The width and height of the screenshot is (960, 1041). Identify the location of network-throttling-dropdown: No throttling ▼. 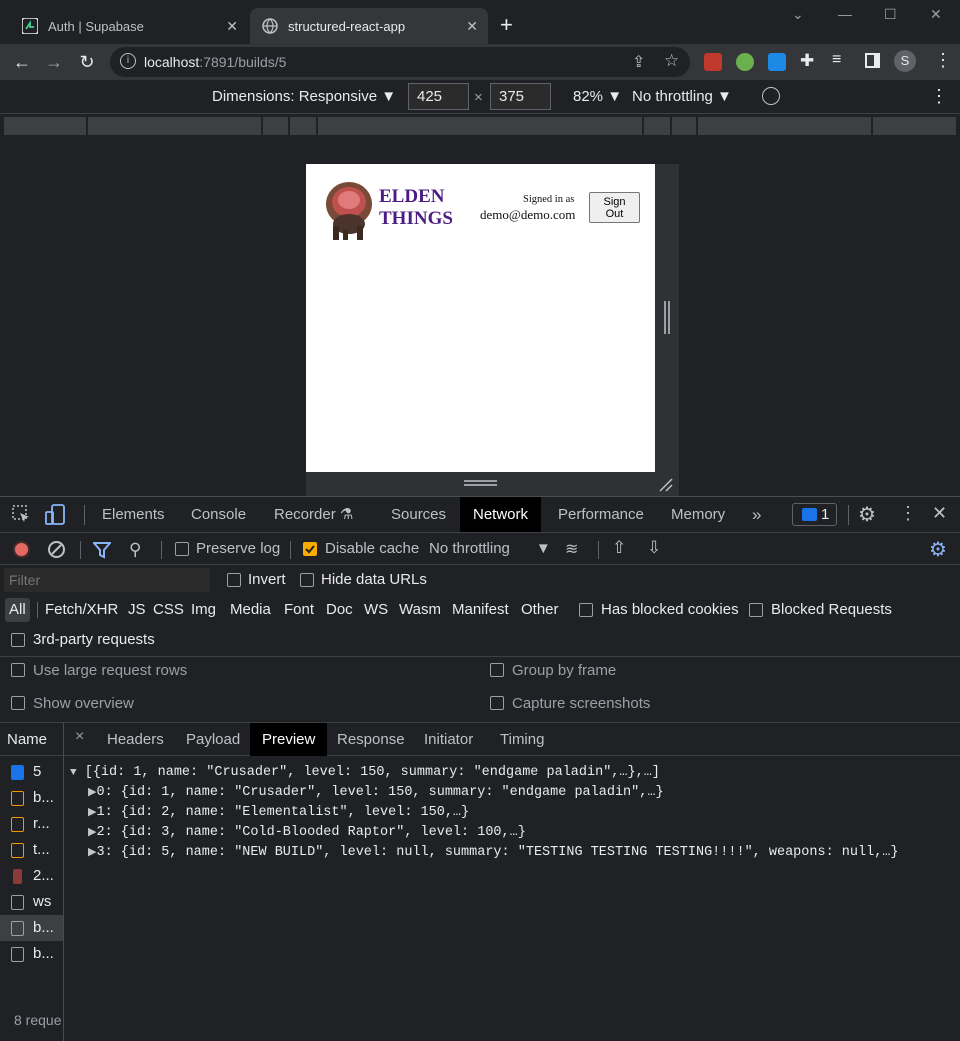
(490, 548).